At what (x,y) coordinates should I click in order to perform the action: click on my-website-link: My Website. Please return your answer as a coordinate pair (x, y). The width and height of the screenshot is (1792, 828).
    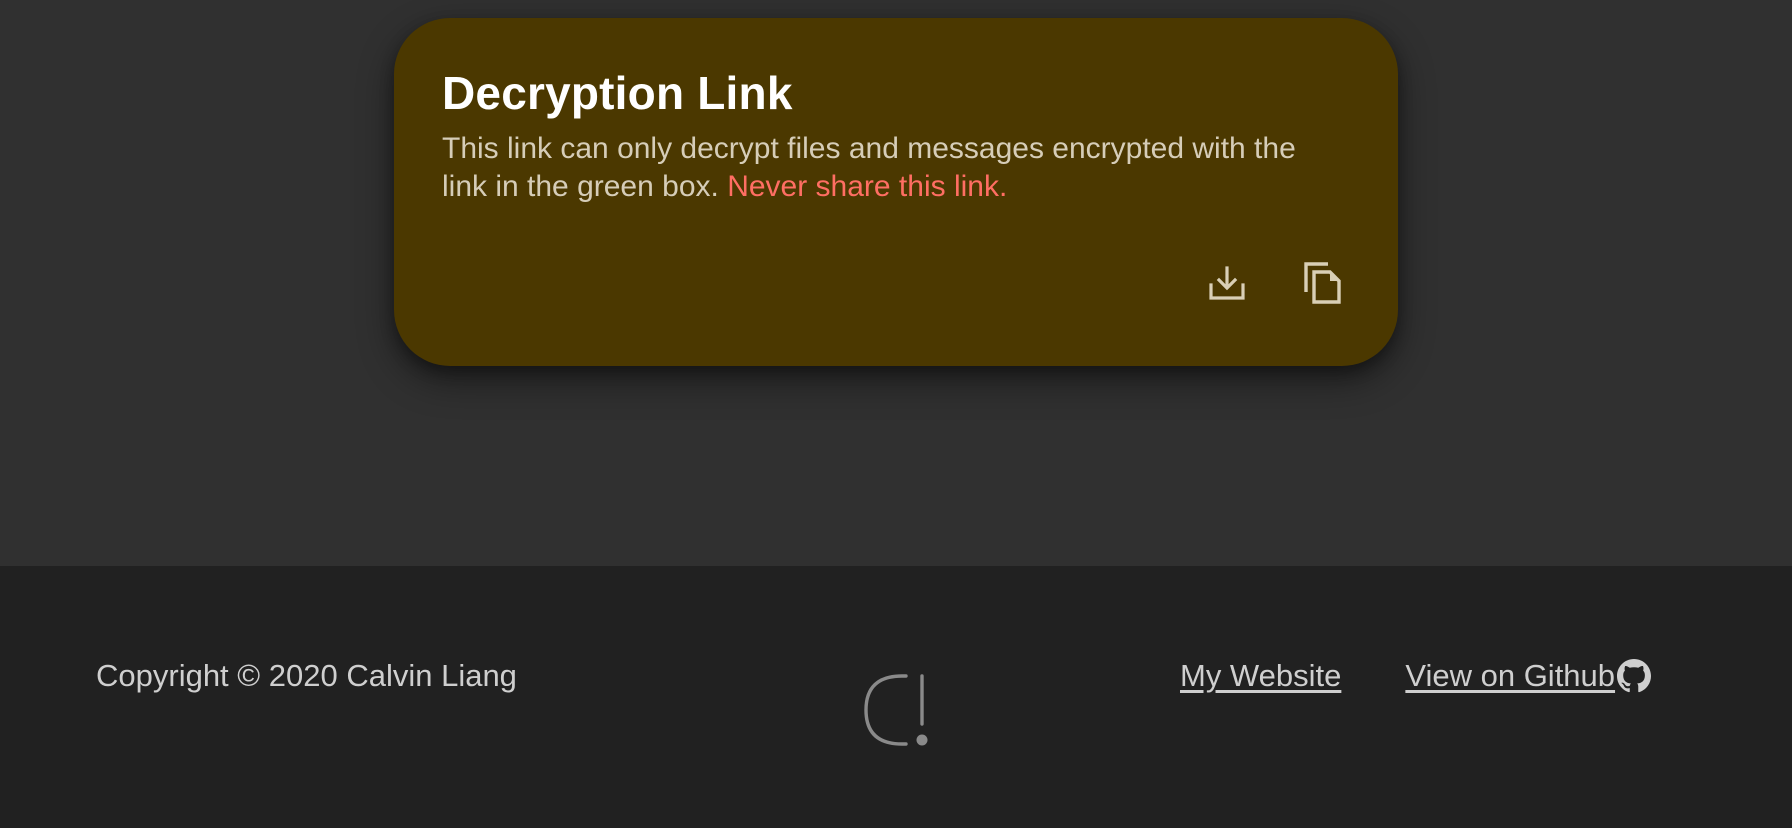
    Looking at the image, I should click on (1260, 676).